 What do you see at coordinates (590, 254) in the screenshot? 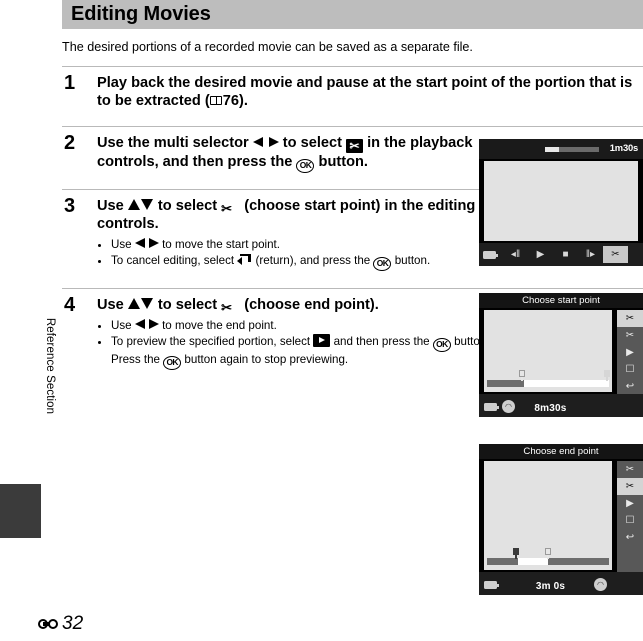
I see `advance-button: ‖▸` at bounding box center [590, 254].